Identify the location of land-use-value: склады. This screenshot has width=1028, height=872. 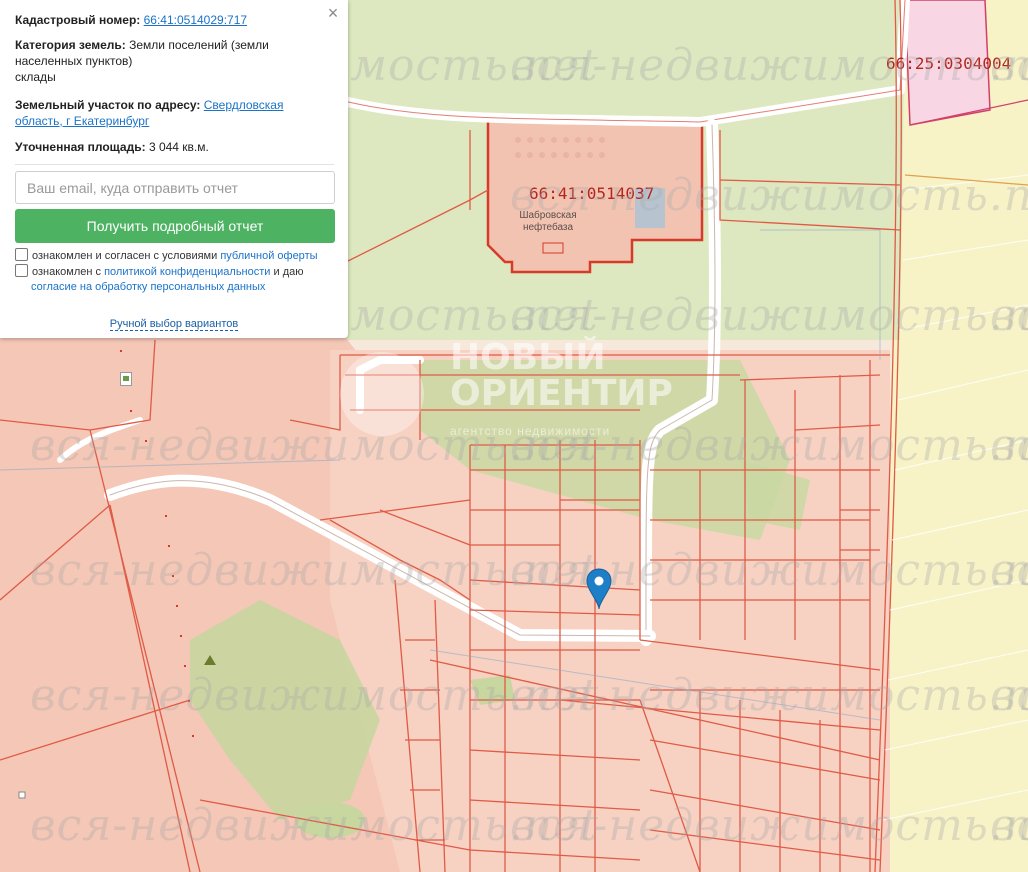
(35, 77).